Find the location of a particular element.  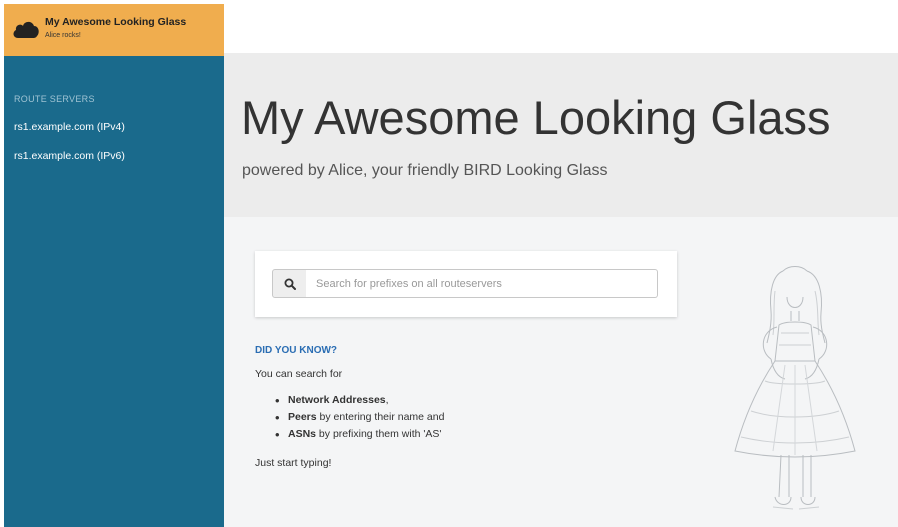

tip-bold: ASNs is located at coordinates (302, 434).